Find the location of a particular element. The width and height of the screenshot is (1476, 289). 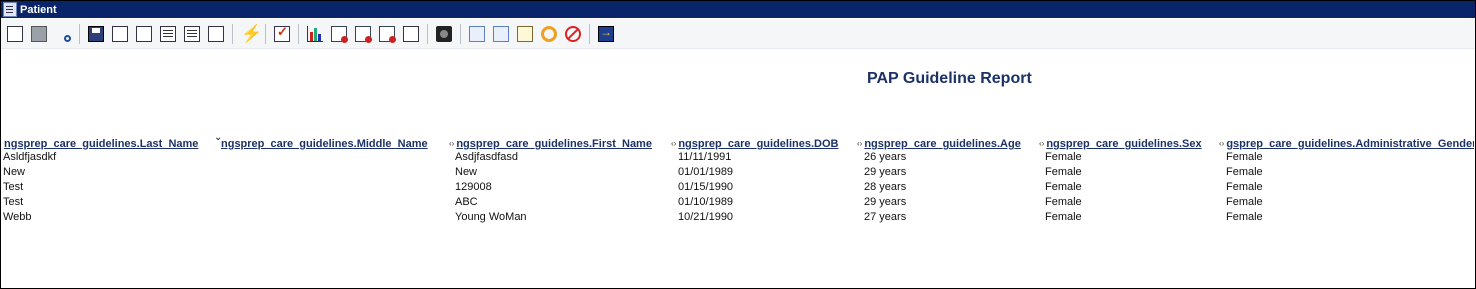

field-button is located at coordinates (192, 34).